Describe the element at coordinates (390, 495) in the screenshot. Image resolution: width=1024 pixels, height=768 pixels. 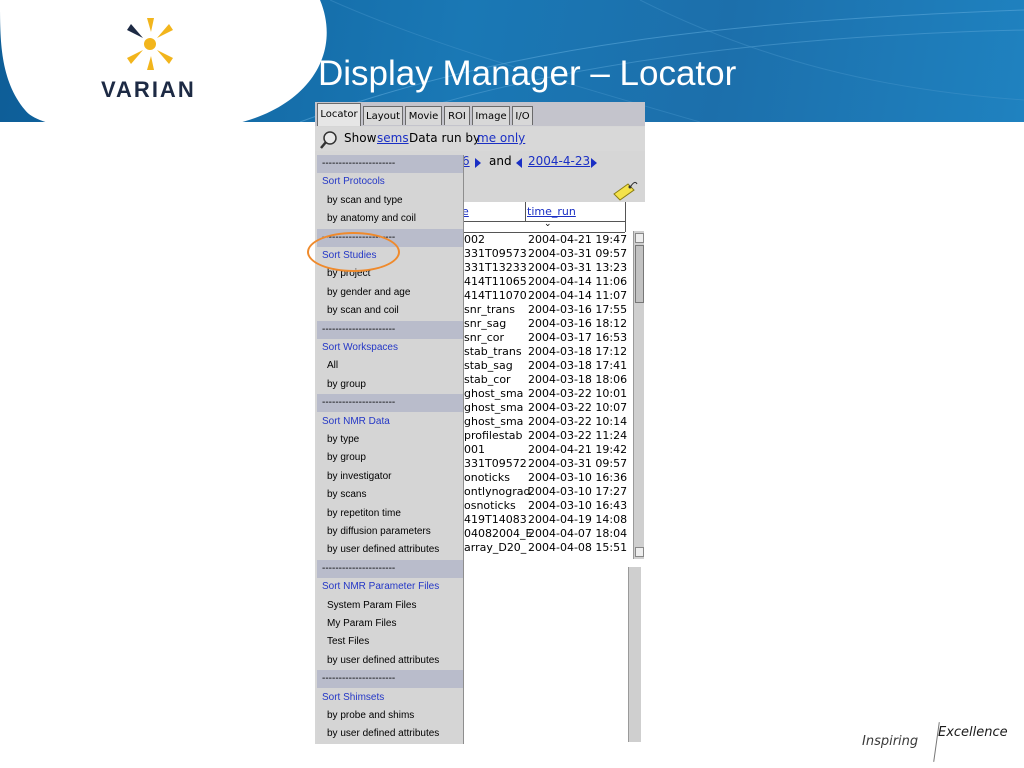
I see `menu-item-by-scans: by scans` at that location.